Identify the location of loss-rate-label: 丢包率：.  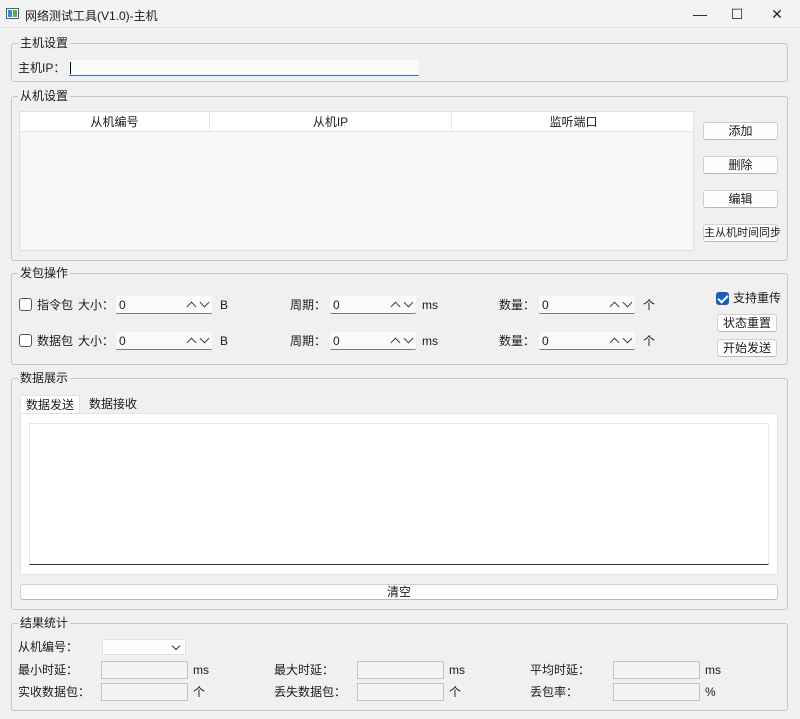
(554, 692).